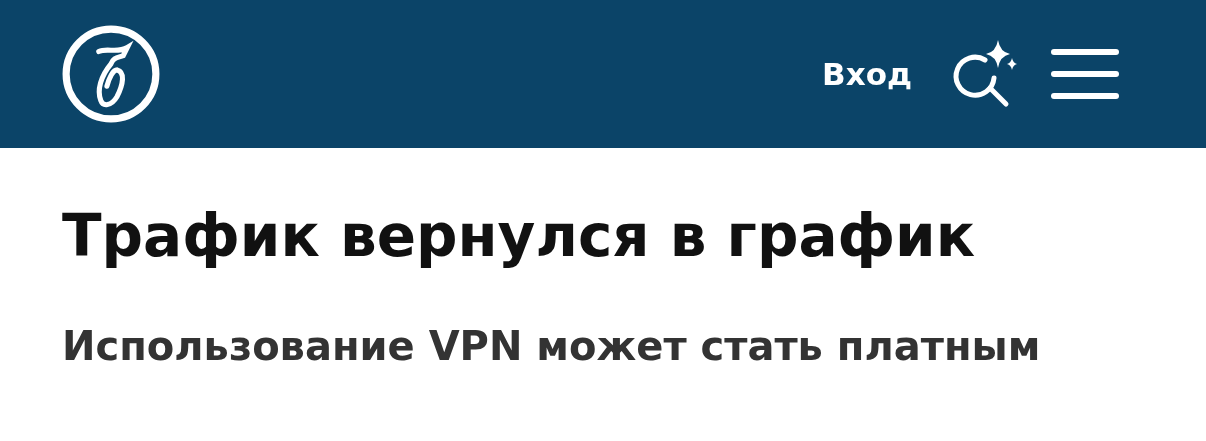 Image resolution: width=1206 pixels, height=441 pixels. What do you see at coordinates (1085, 74) in the screenshot?
I see `menu-icon` at bounding box center [1085, 74].